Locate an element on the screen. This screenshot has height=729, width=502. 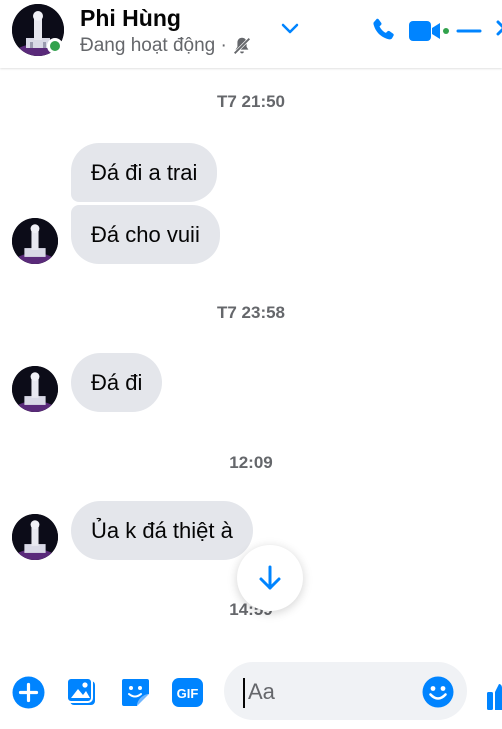
contact-avatar is located at coordinates (38, 30).